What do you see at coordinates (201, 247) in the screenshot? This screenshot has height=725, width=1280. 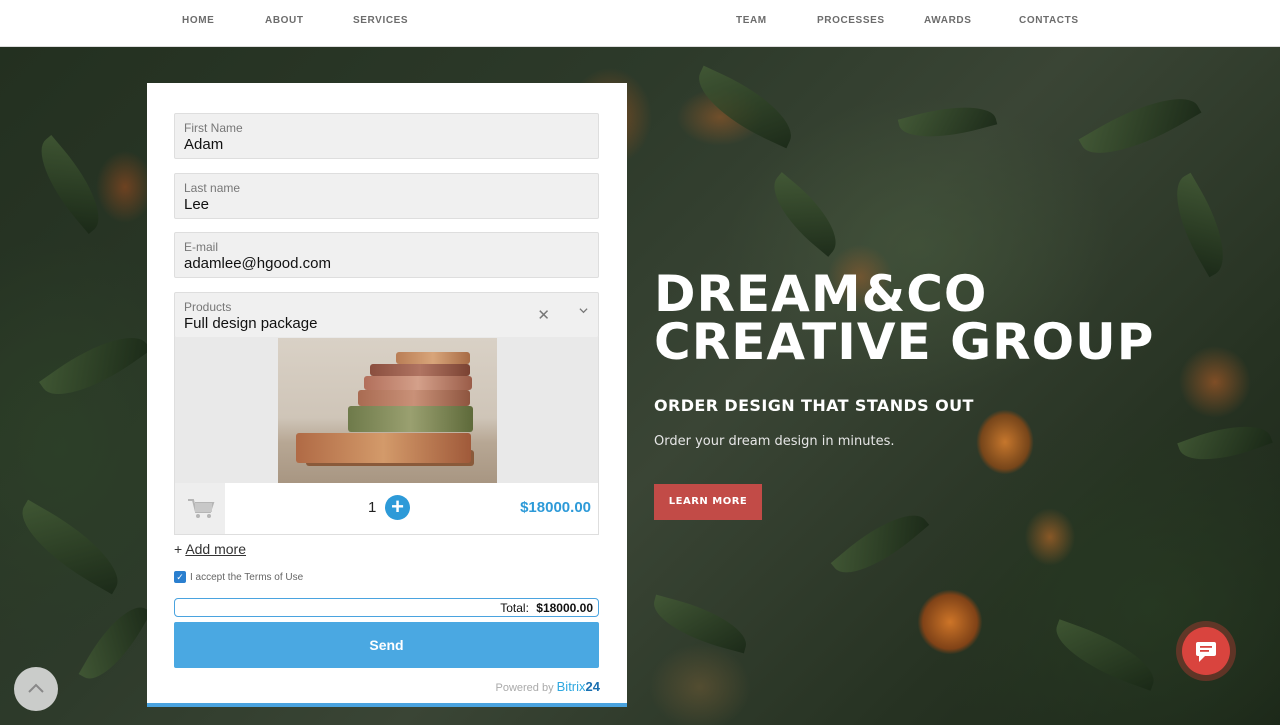 I see `email-label: E-mail` at bounding box center [201, 247].